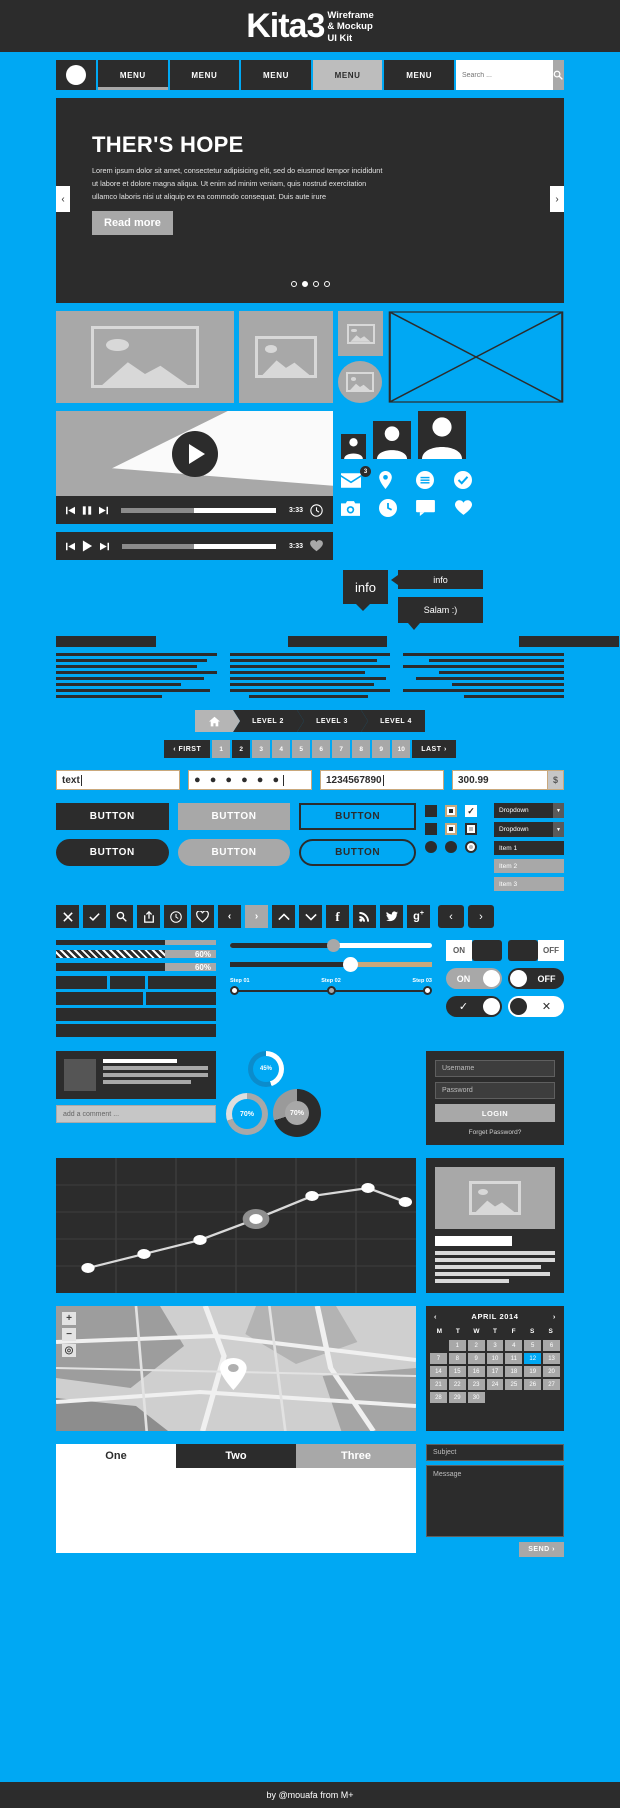 The height and width of the screenshot is (1808, 620). Describe the element at coordinates (495, 1132) in the screenshot. I see `forgot-password-link: Forget Password?` at that location.